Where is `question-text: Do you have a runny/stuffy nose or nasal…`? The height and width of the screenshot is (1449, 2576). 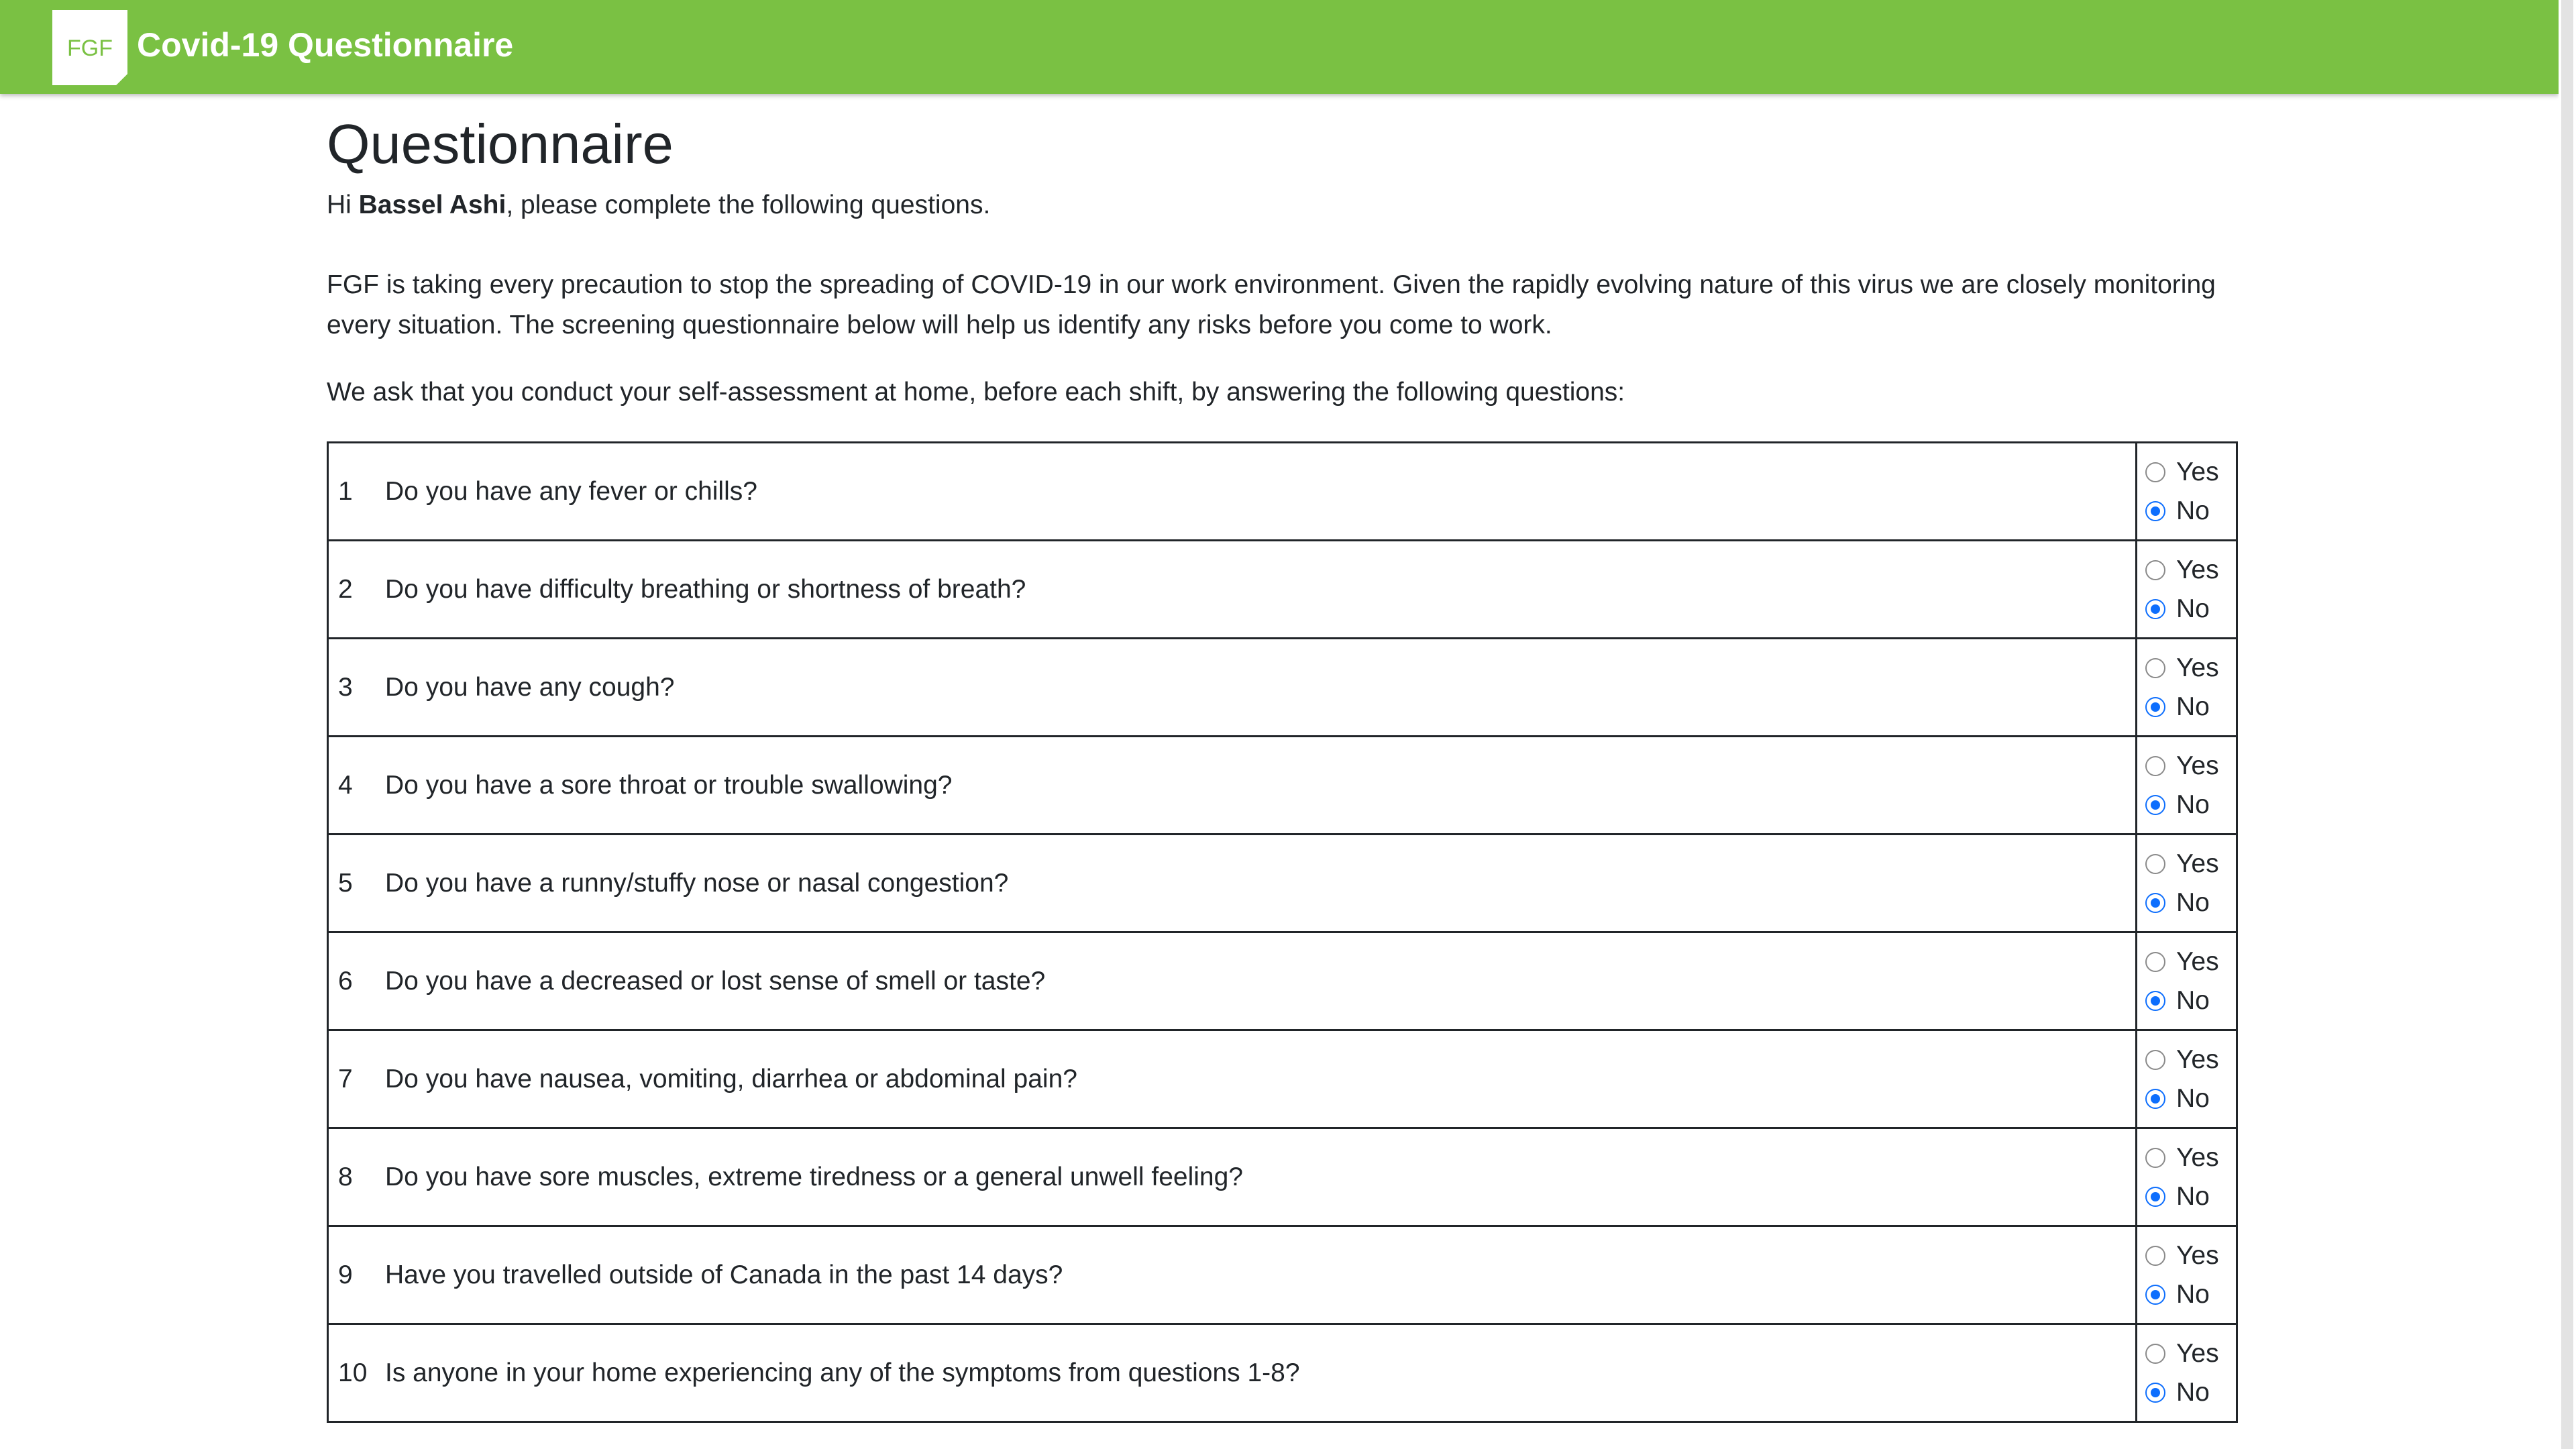 question-text: Do you have a runny/stuffy nose or nasal… is located at coordinates (697, 883).